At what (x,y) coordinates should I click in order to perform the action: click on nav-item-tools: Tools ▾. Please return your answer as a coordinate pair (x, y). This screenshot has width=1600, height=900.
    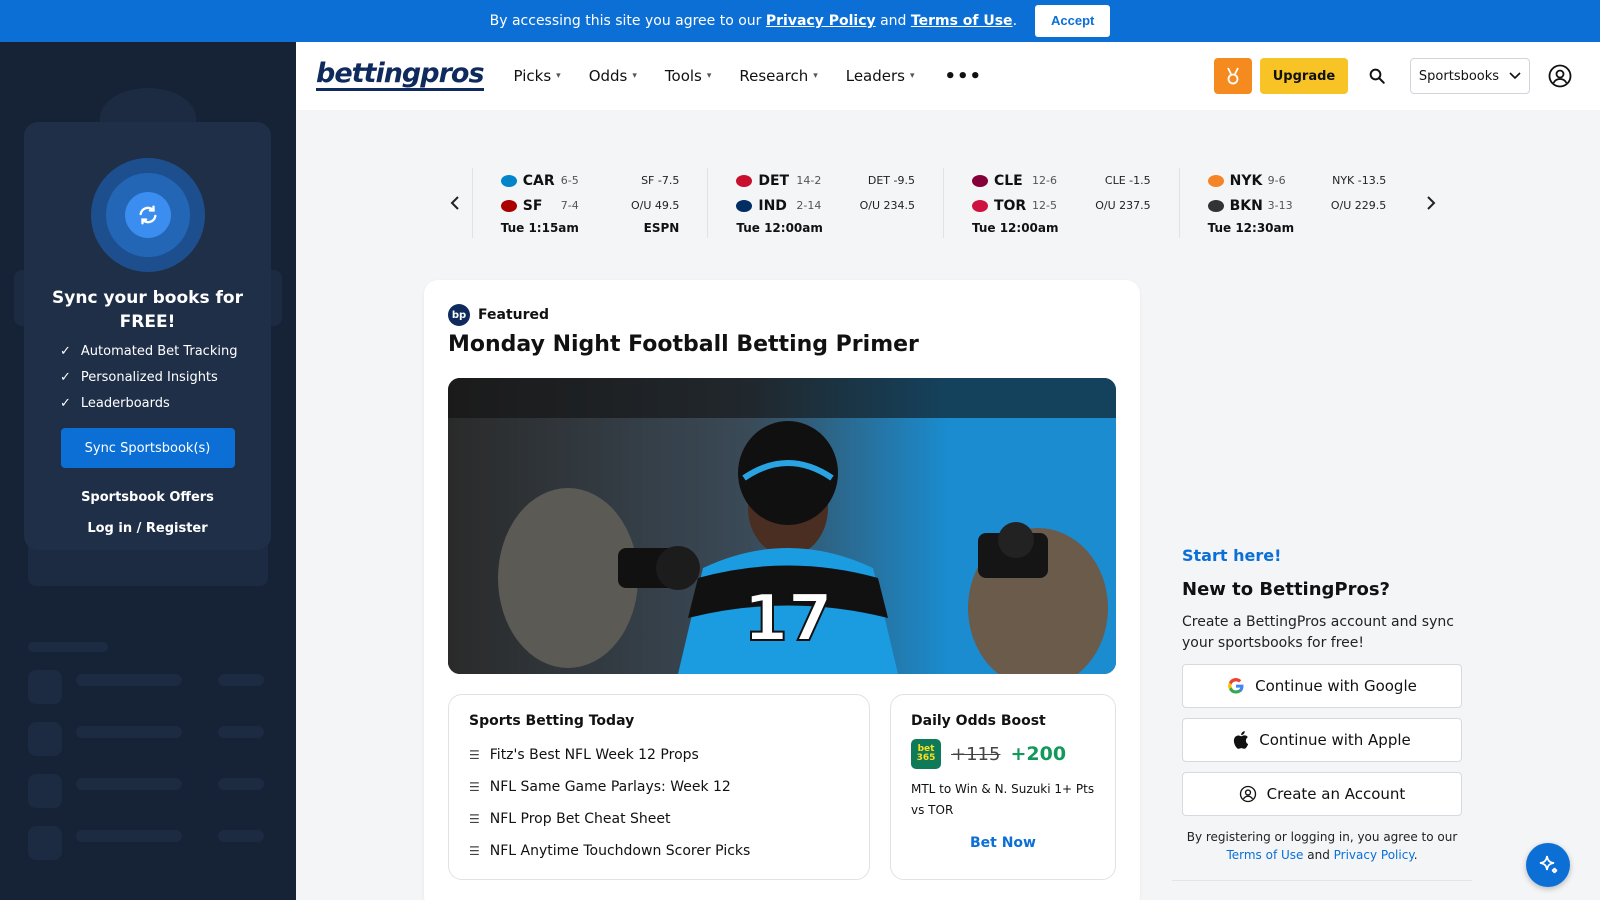
    Looking at the image, I should click on (688, 76).